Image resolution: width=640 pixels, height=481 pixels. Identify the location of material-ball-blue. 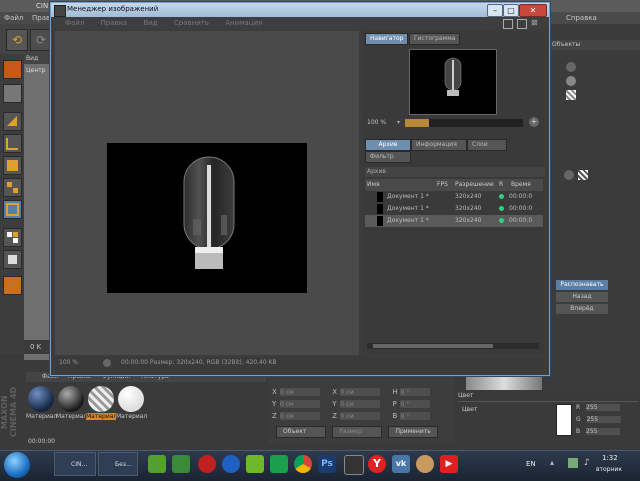
(41, 399).